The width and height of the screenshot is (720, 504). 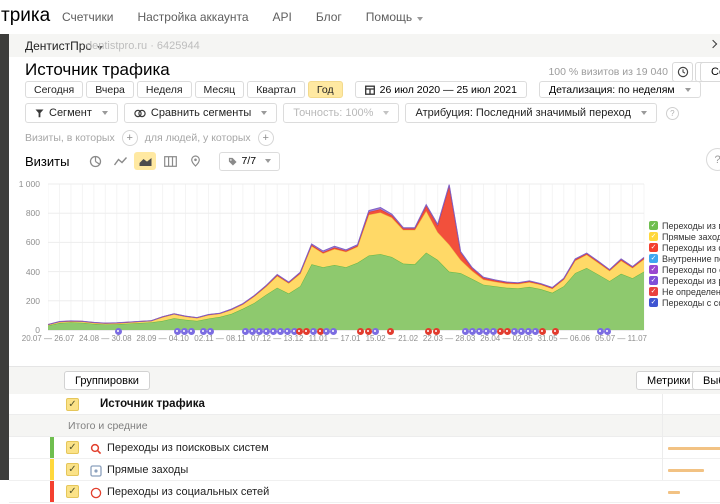 I want to click on chart-help-button: ?, so click(x=713, y=159).